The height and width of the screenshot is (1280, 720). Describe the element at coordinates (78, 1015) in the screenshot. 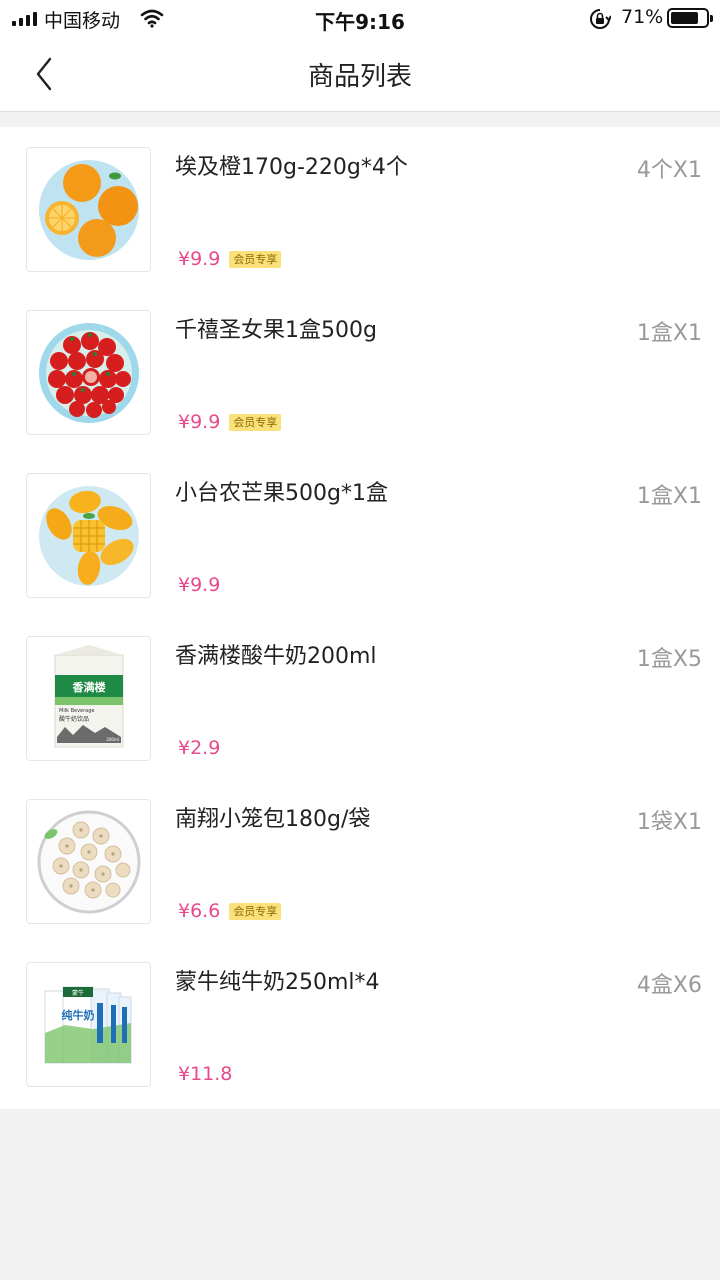

I see `milk-label-text: 纯牛奶` at that location.